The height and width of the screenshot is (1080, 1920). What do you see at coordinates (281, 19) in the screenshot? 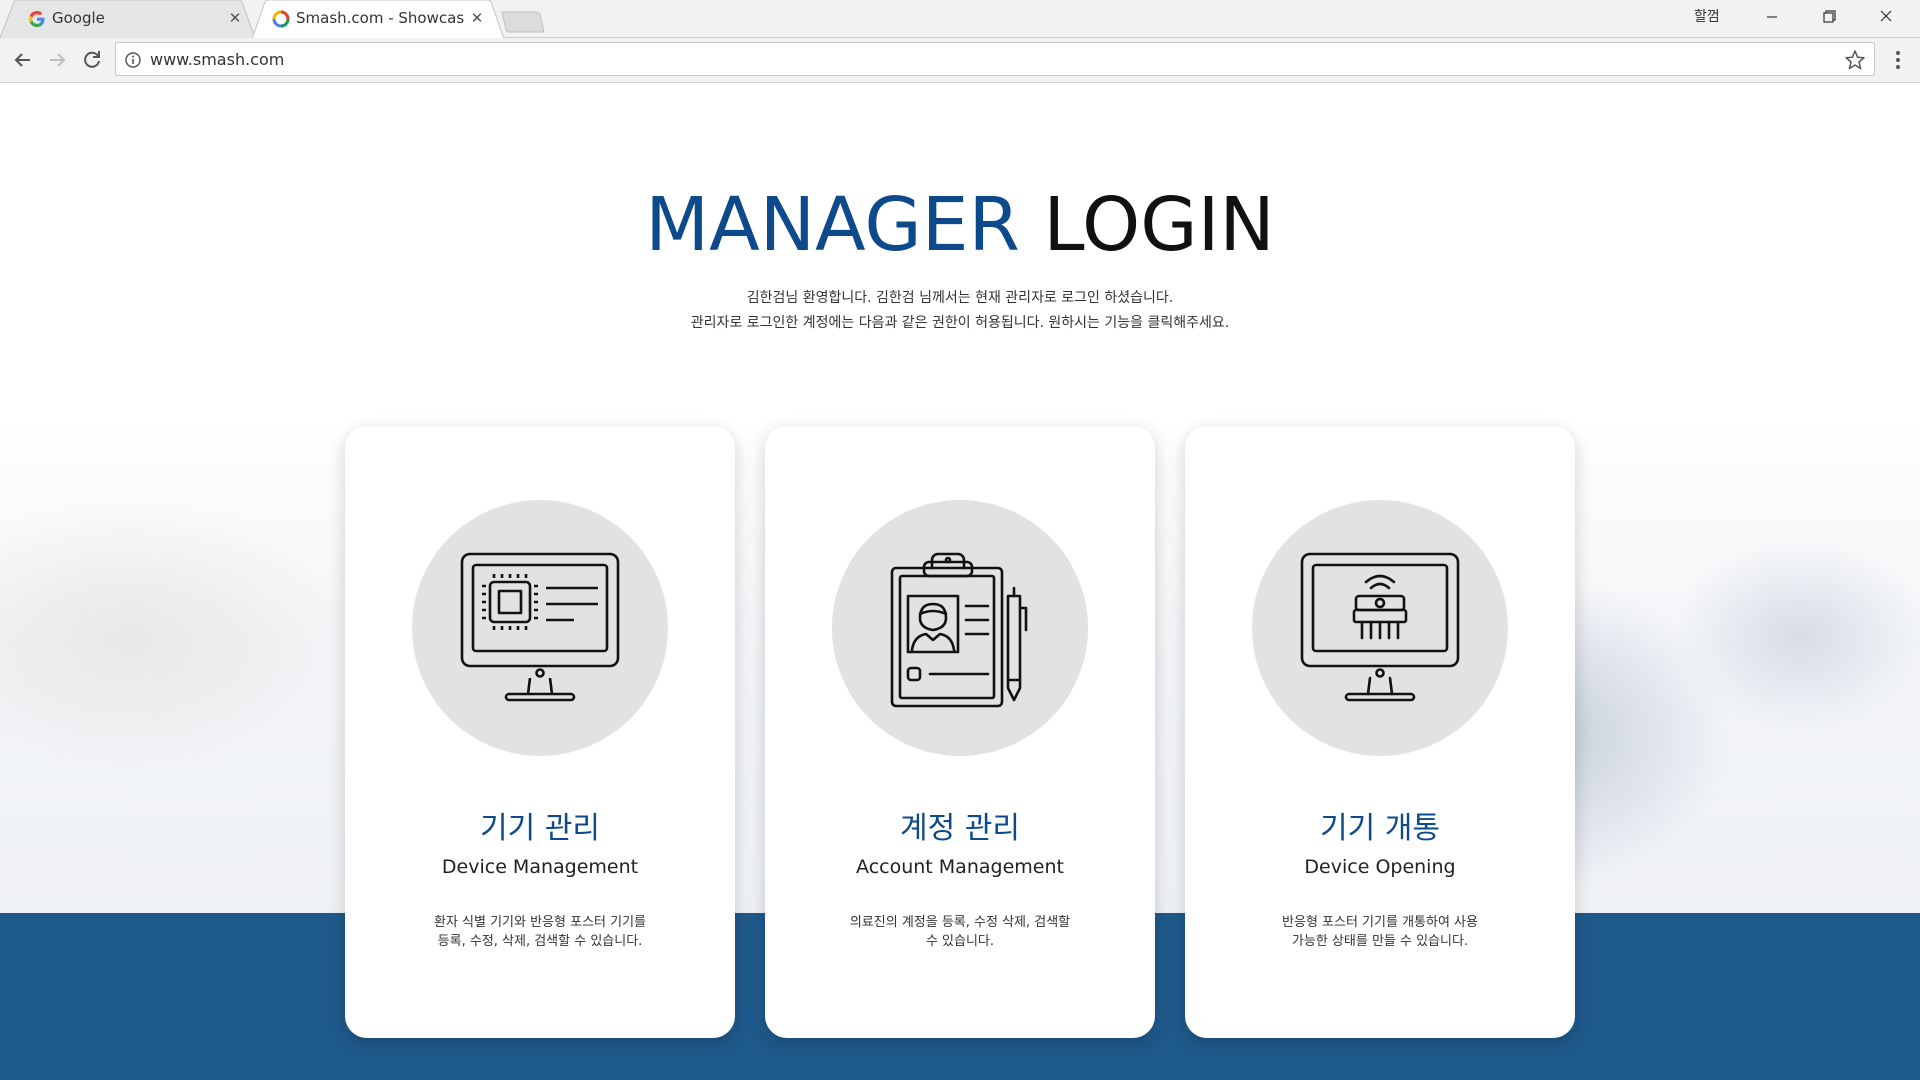
I see `chrome-loading-icon` at bounding box center [281, 19].